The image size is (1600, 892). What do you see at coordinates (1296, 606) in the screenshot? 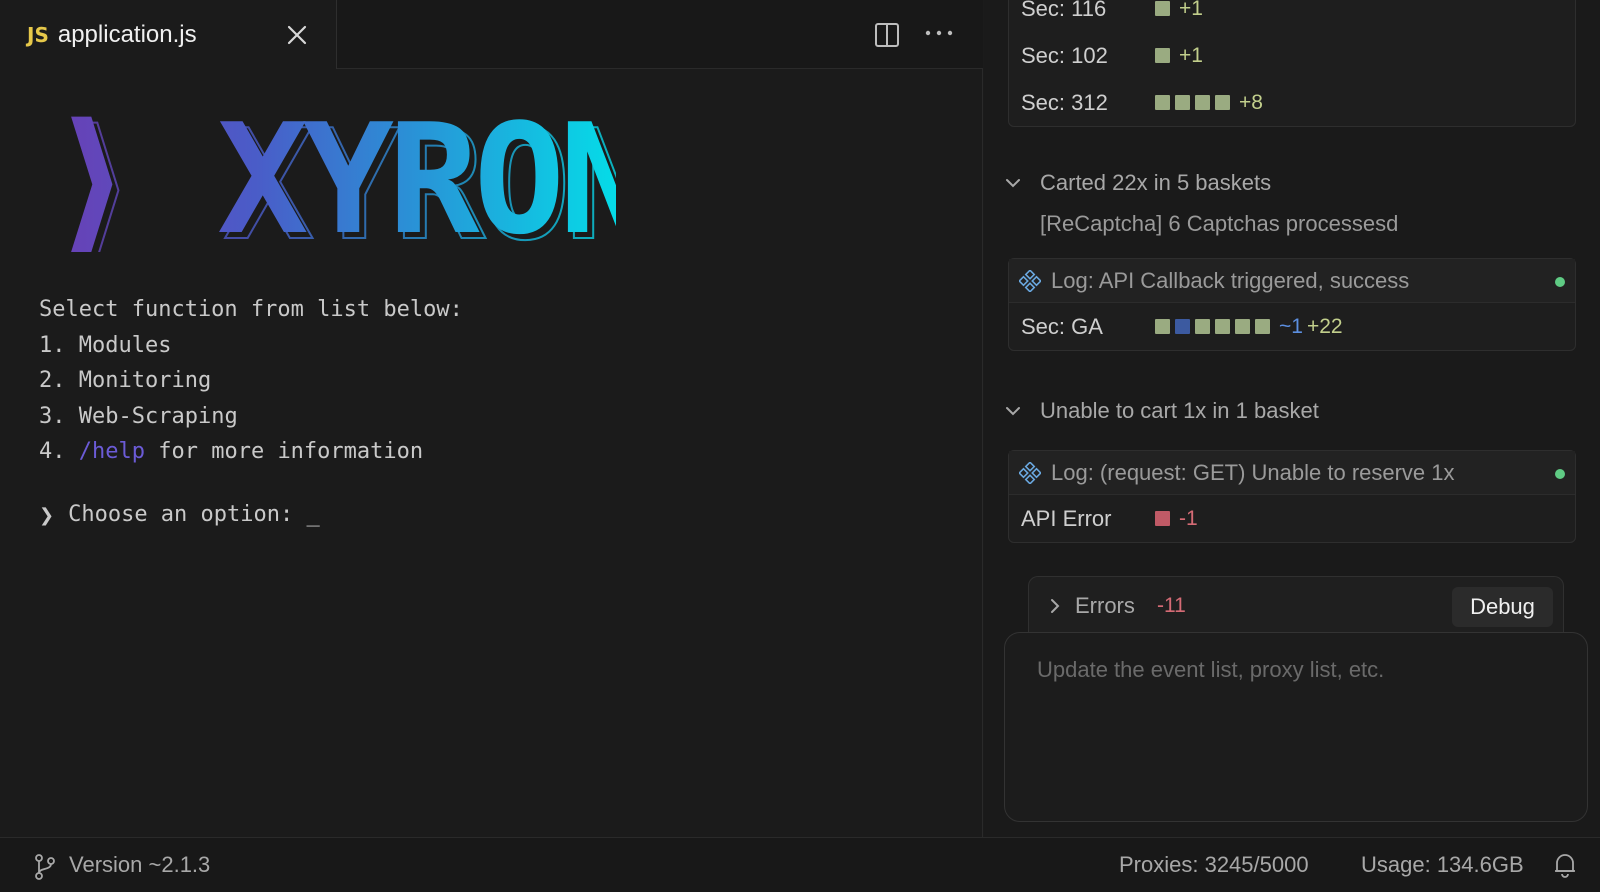
I see `errors-drawer: Errors -11 Debug` at bounding box center [1296, 606].